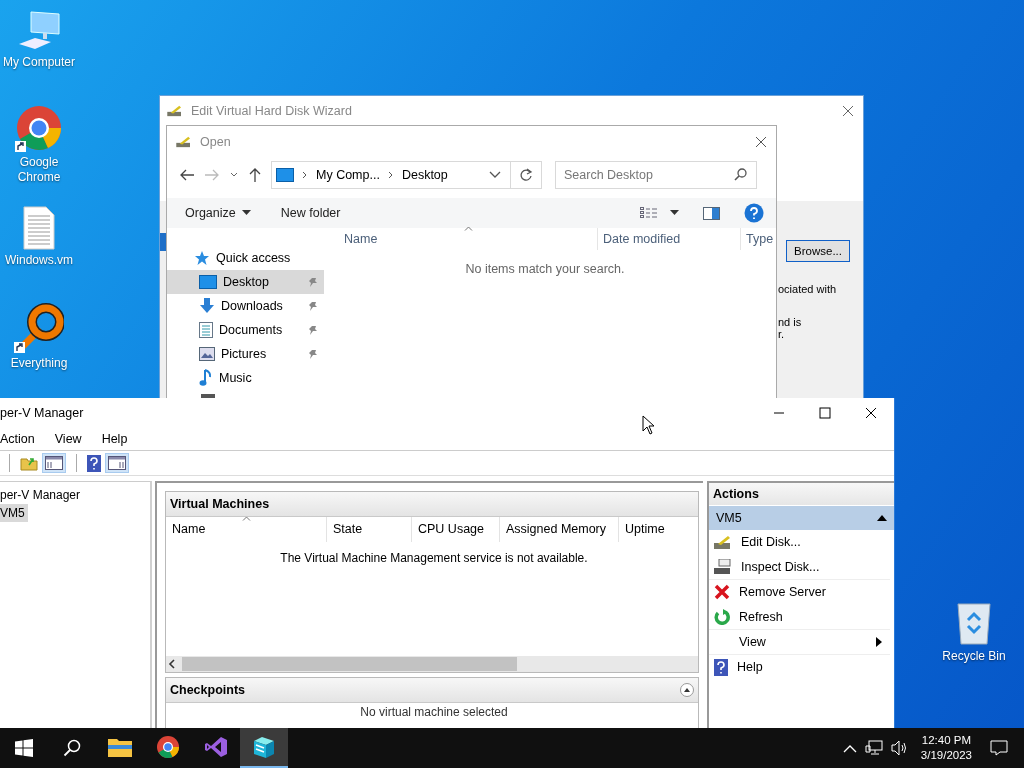 This screenshot has height=768, width=1024. I want to click on pane-command: Help, so click(799, 667).